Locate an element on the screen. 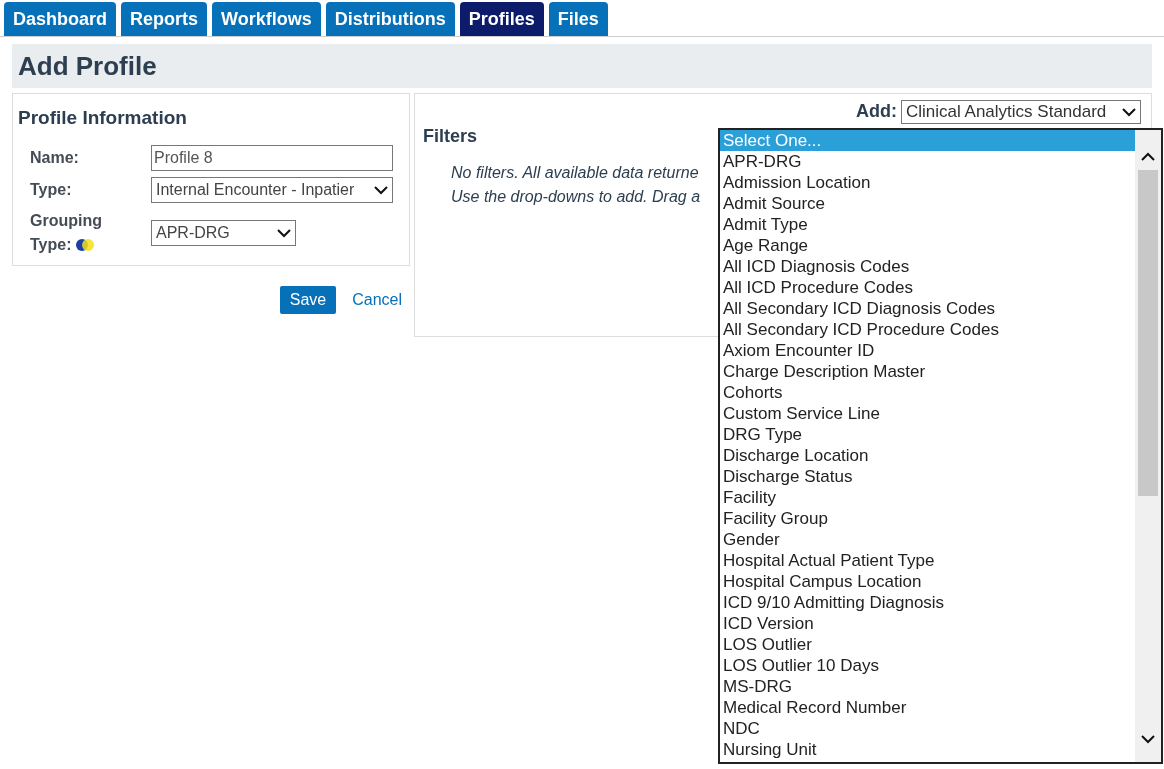 The image size is (1164, 769). nav-tab: Profiles is located at coordinates (501, 19).